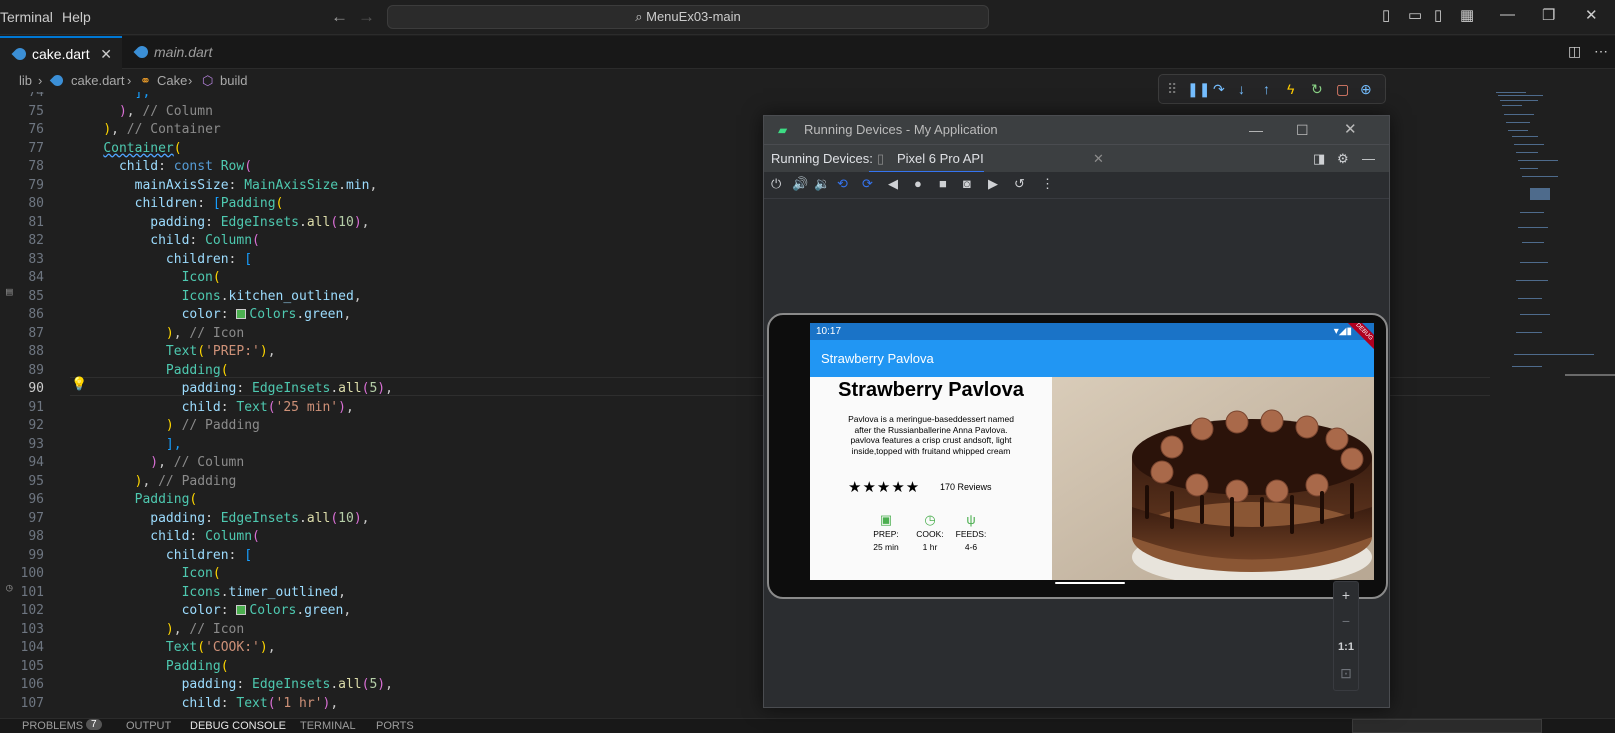 The height and width of the screenshot is (733, 1615). What do you see at coordinates (328, 726) in the screenshot?
I see `tab-terminal: TERMINAL` at bounding box center [328, 726].